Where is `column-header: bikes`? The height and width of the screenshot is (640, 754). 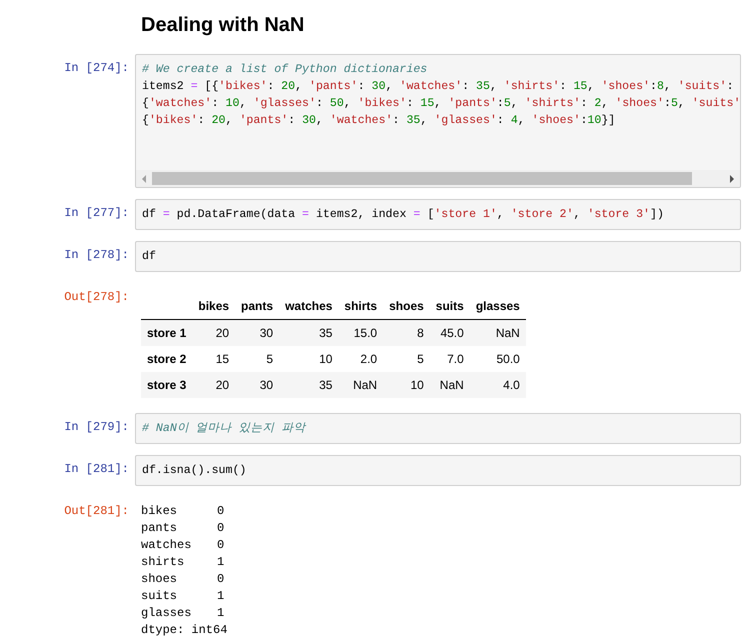
column-header: bikes is located at coordinates (214, 306).